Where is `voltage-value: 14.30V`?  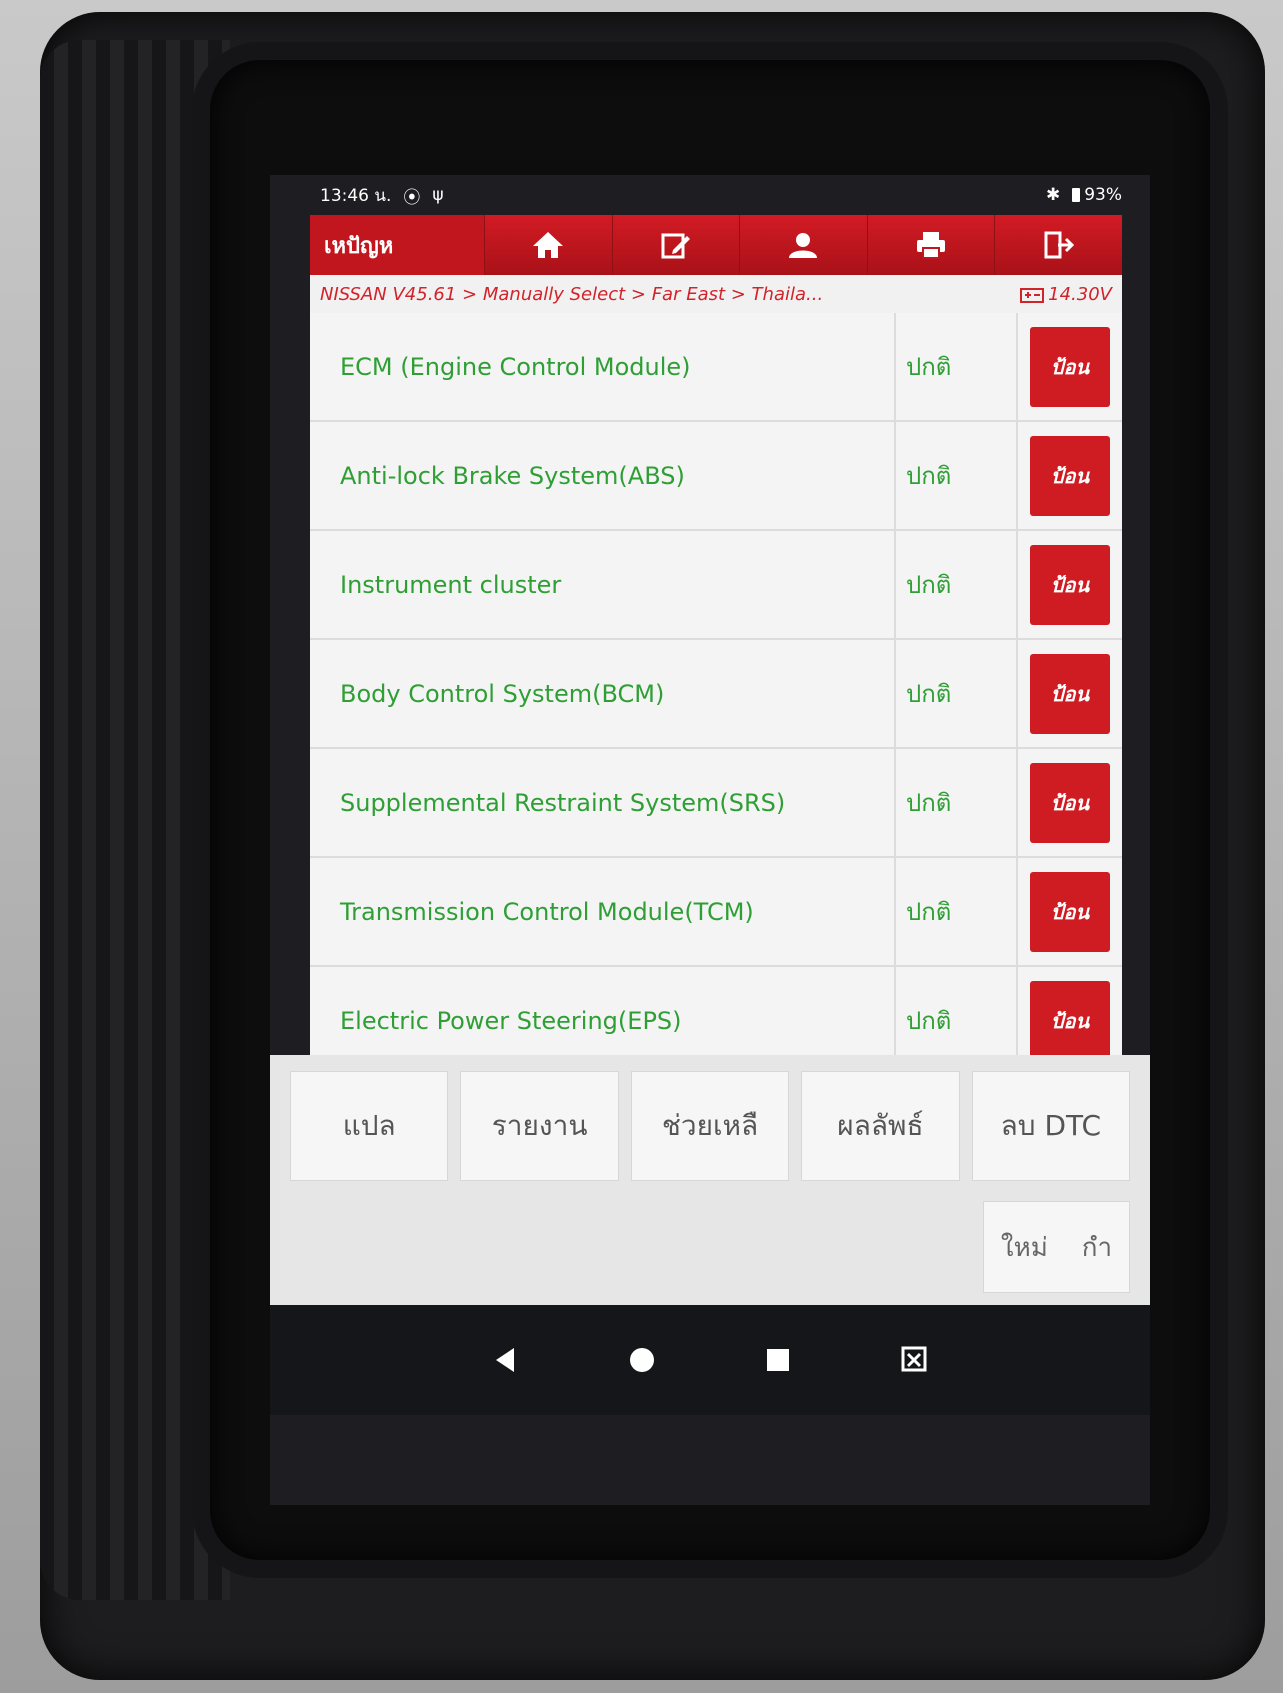
voltage-value: 14.30V is located at coordinates (1080, 294).